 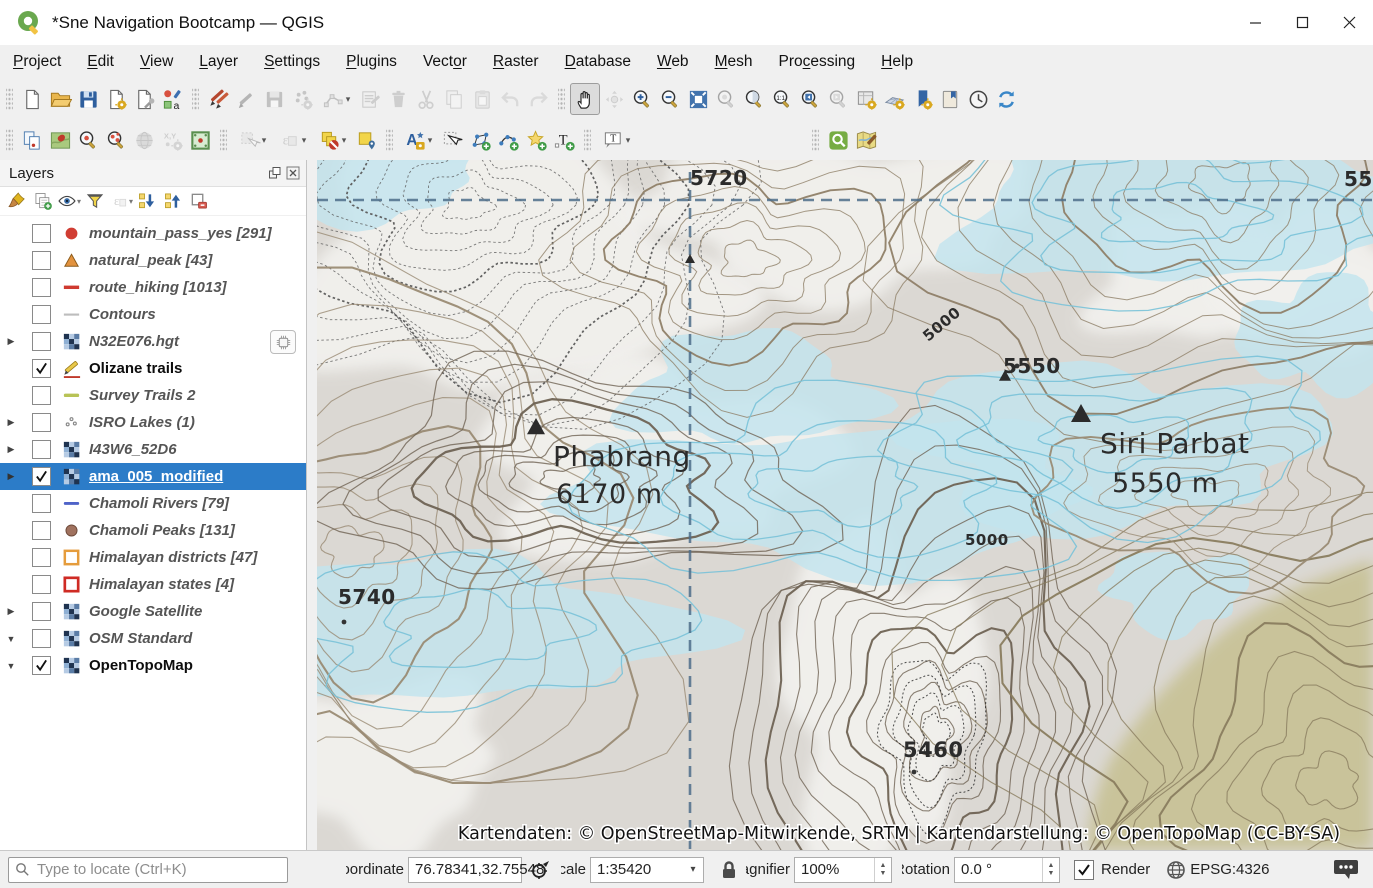 I want to click on layer-row-himalayan: Himalayan states [4], so click(x=153, y=584).